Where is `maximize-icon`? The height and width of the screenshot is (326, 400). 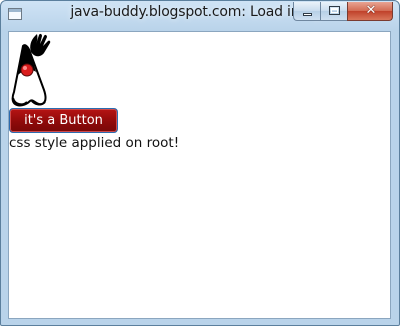
maximize-icon is located at coordinates (334, 10).